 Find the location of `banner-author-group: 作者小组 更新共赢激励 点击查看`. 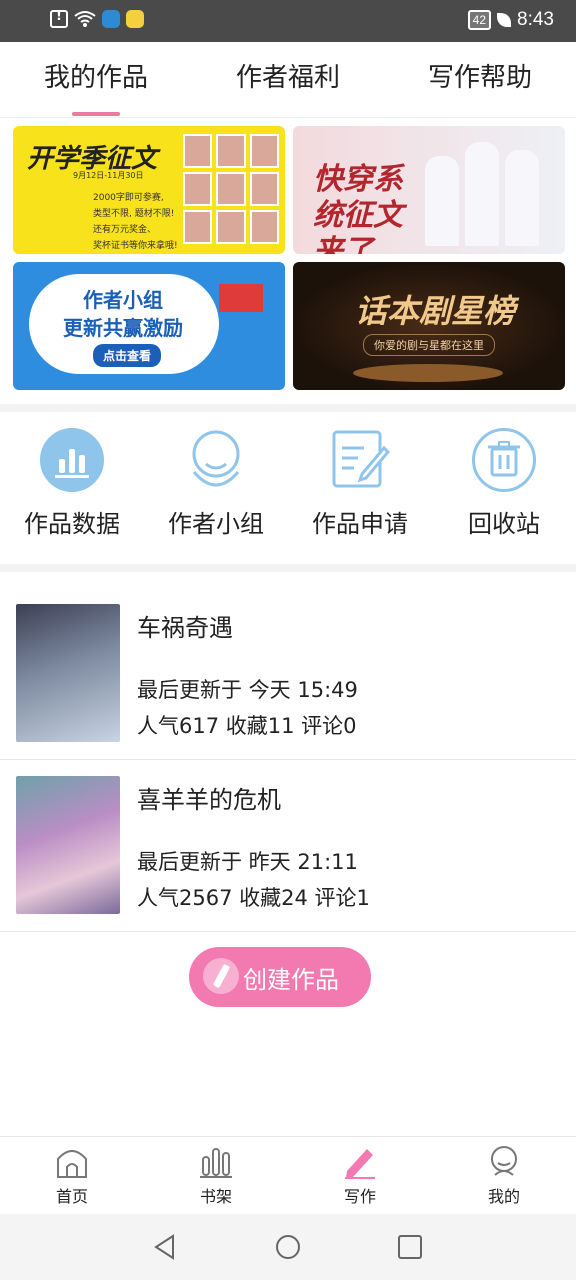

banner-author-group: 作者小组 更新共赢激励 点击查看 is located at coordinates (149, 326).